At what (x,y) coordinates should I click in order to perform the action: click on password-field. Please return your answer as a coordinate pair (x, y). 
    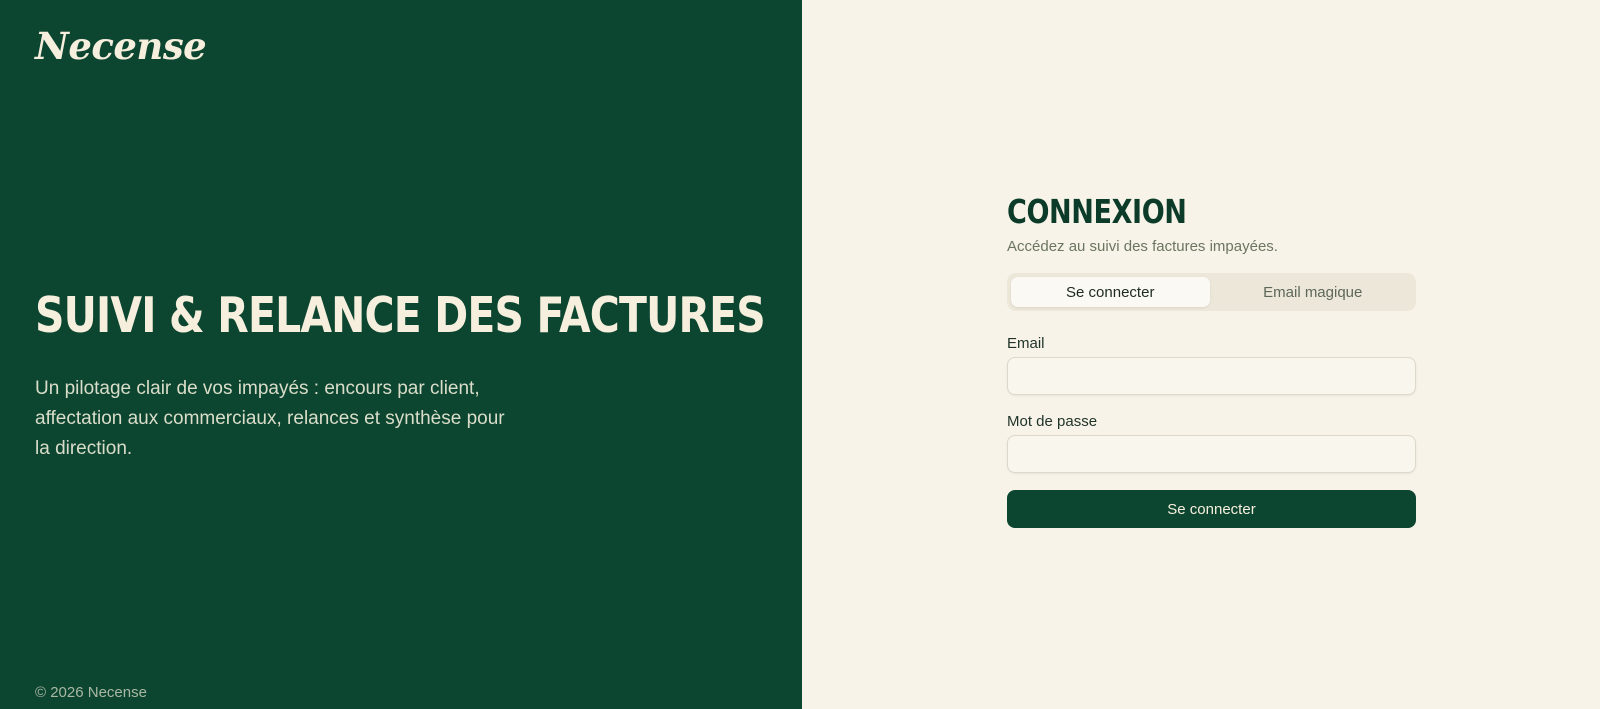
    Looking at the image, I should click on (1211, 454).